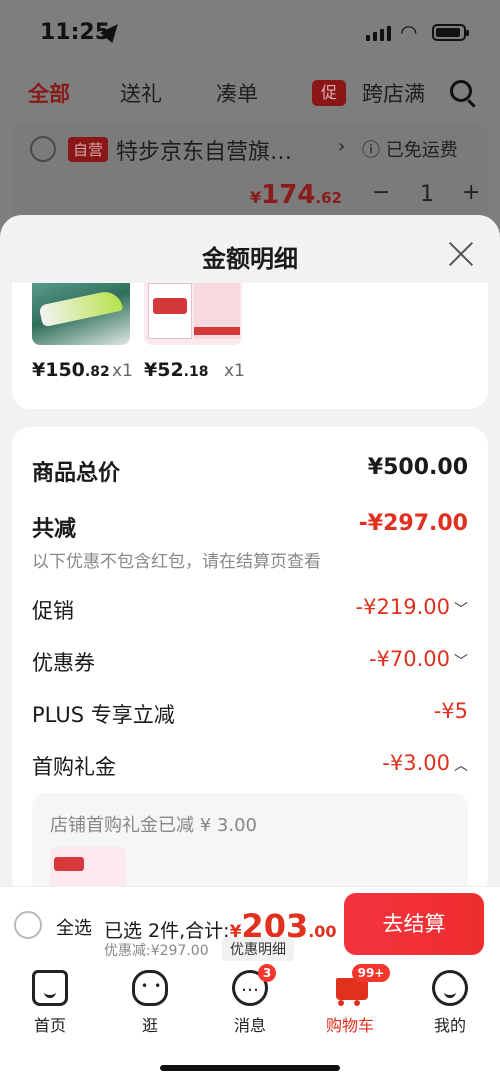  I want to click on store-checkbox, so click(43, 149).